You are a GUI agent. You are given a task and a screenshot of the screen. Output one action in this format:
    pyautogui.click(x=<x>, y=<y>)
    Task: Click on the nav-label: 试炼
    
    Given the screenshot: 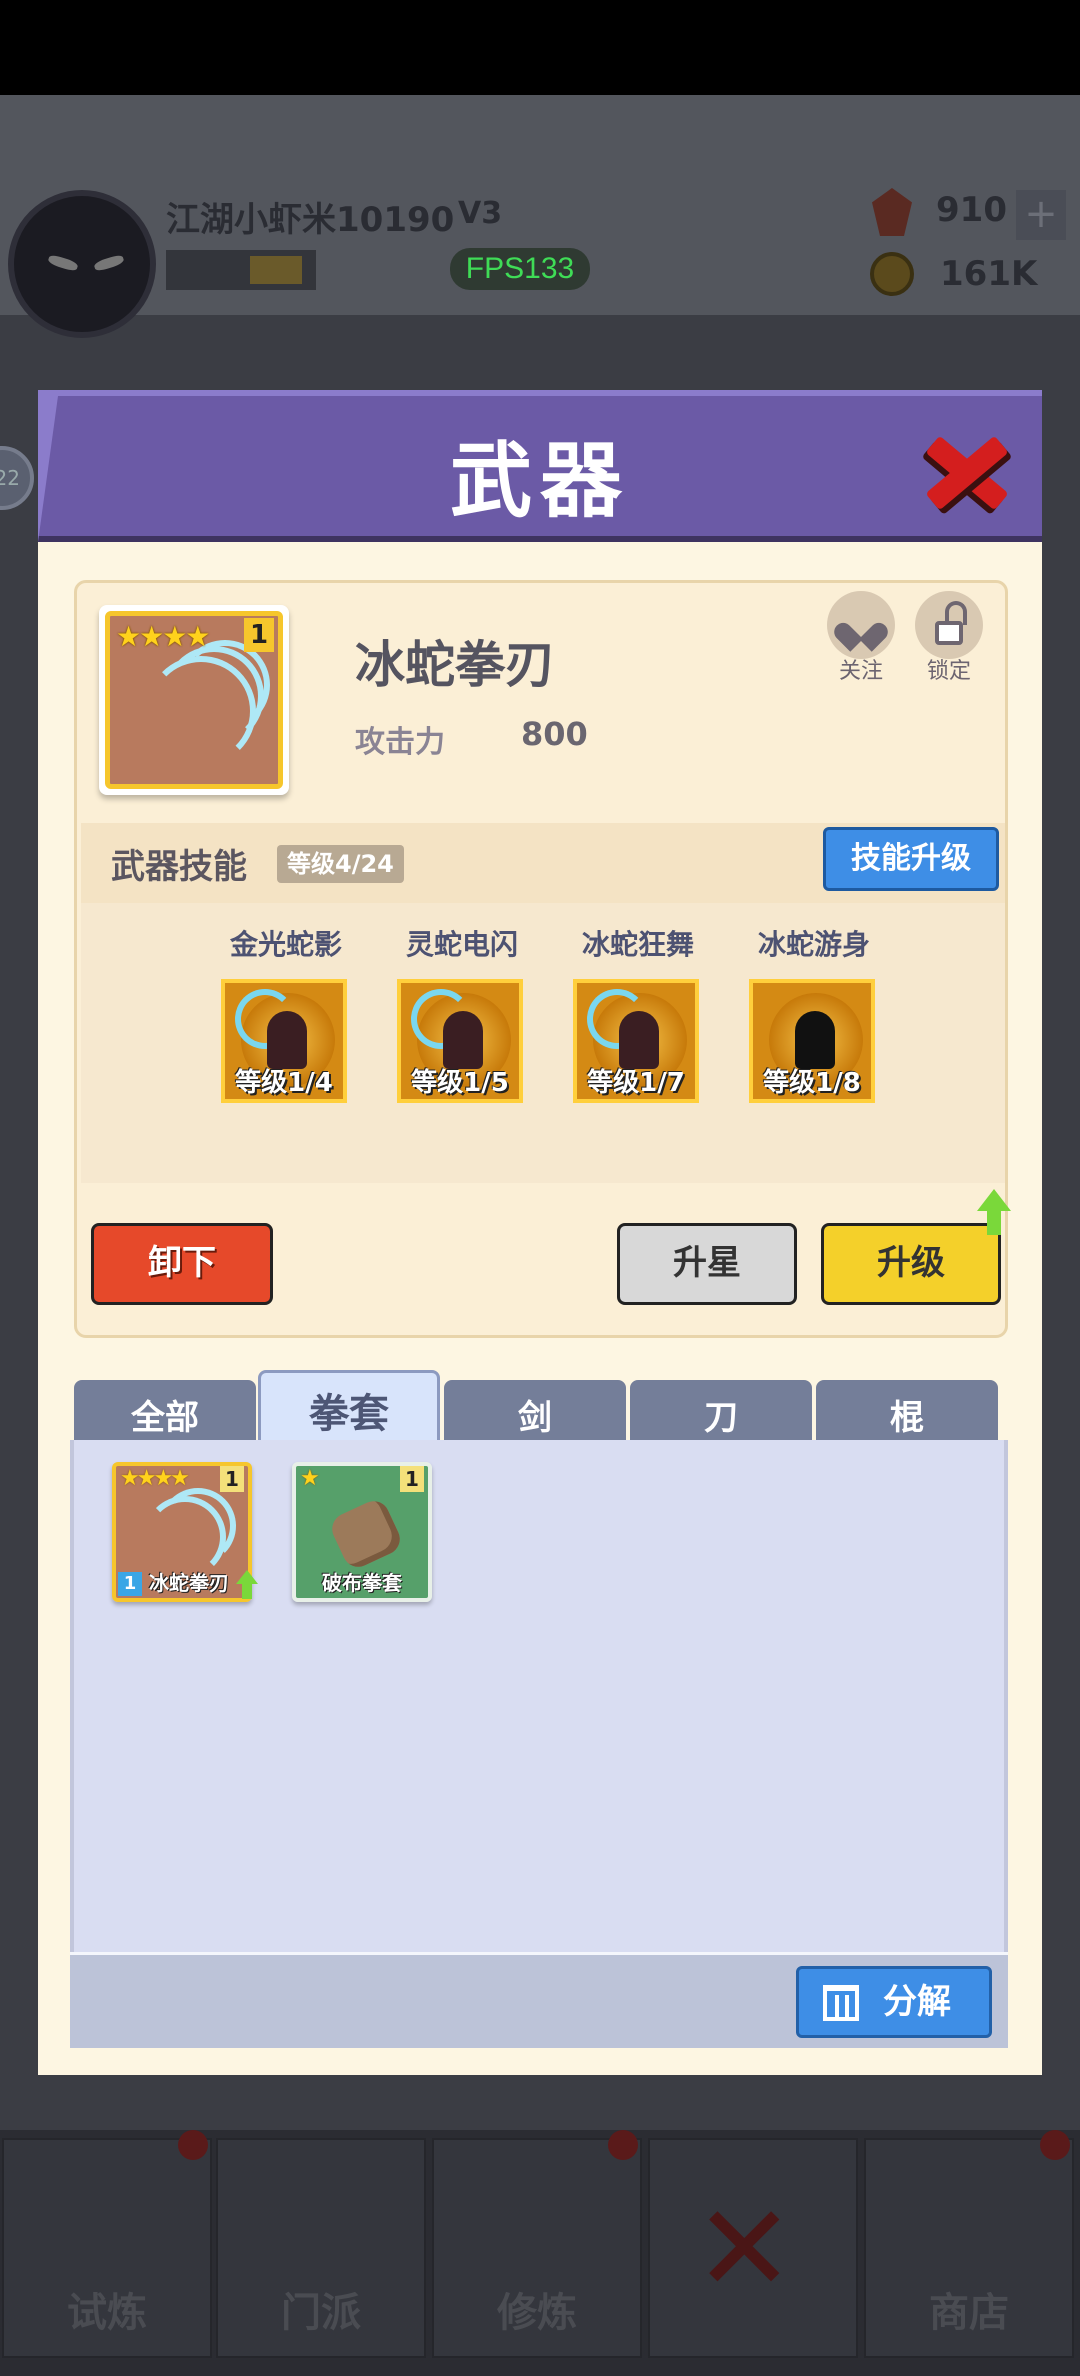 What is the action you would take?
    pyautogui.click(x=107, y=2313)
    